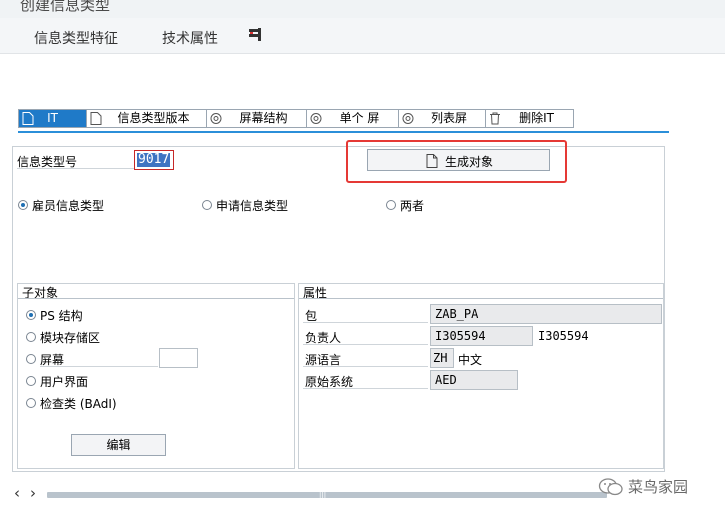 This screenshot has height=517, width=725. Describe the element at coordinates (53, 118) in the screenshot. I see `tab-it: IT` at that location.